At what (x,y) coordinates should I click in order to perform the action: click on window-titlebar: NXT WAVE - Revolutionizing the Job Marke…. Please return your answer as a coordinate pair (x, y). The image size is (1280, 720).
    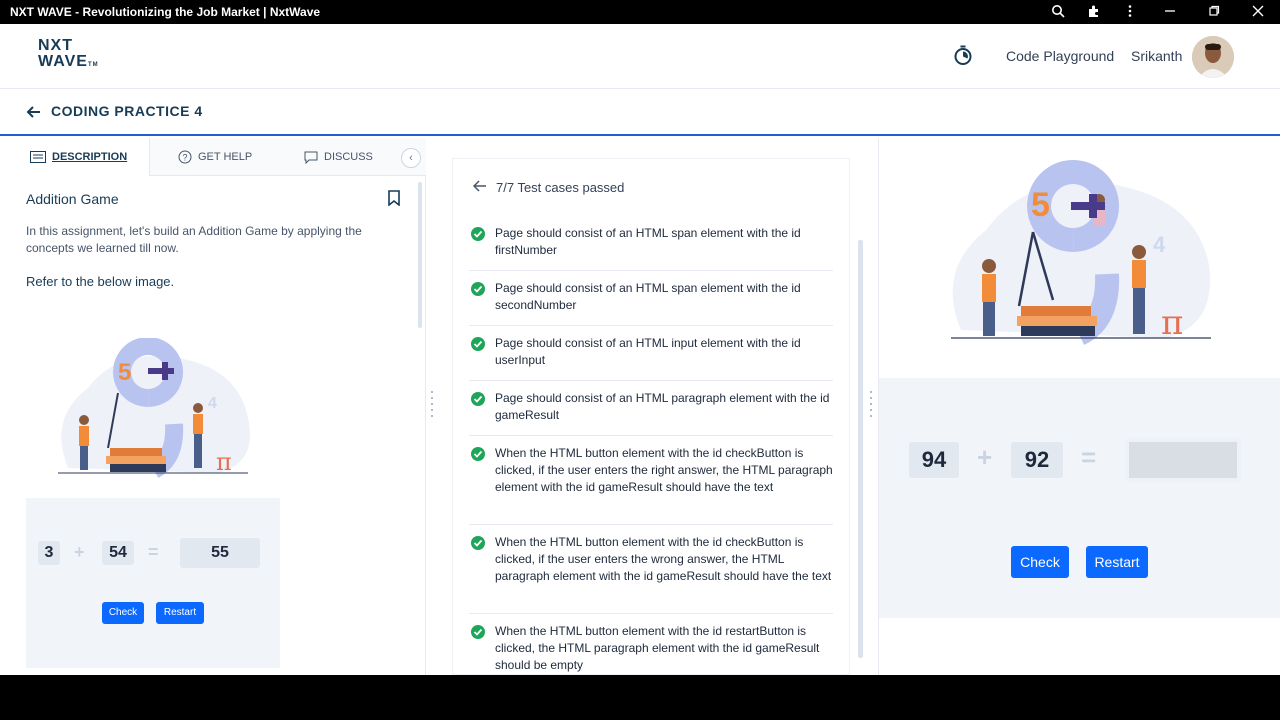
    Looking at the image, I should click on (640, 12).